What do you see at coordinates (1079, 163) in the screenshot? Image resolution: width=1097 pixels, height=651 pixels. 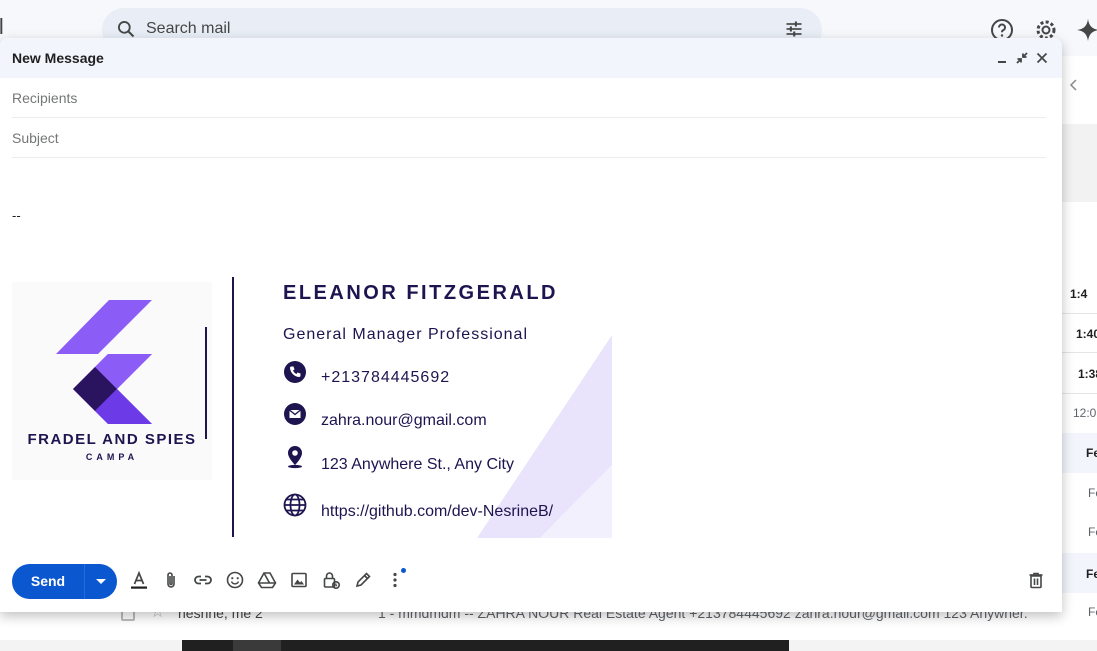 I see `mail-list-divider` at bounding box center [1079, 163].